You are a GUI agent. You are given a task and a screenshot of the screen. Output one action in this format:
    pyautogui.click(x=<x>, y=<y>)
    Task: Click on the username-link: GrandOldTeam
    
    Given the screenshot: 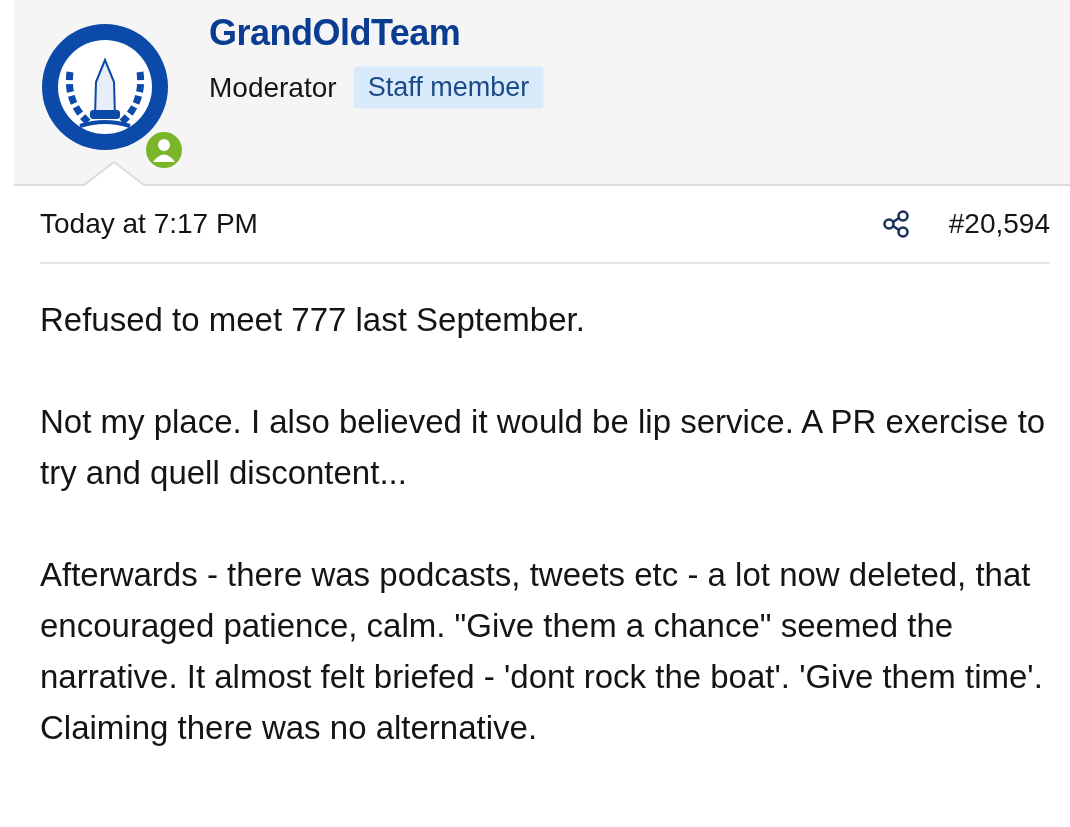 What is the action you would take?
    pyautogui.click(x=377, y=33)
    